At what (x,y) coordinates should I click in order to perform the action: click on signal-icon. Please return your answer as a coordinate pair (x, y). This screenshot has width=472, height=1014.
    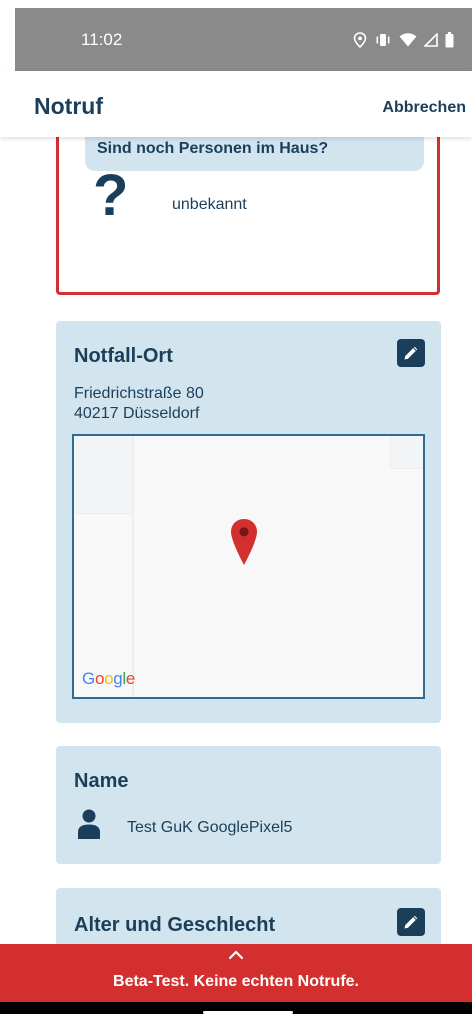
    Looking at the image, I should click on (431, 39).